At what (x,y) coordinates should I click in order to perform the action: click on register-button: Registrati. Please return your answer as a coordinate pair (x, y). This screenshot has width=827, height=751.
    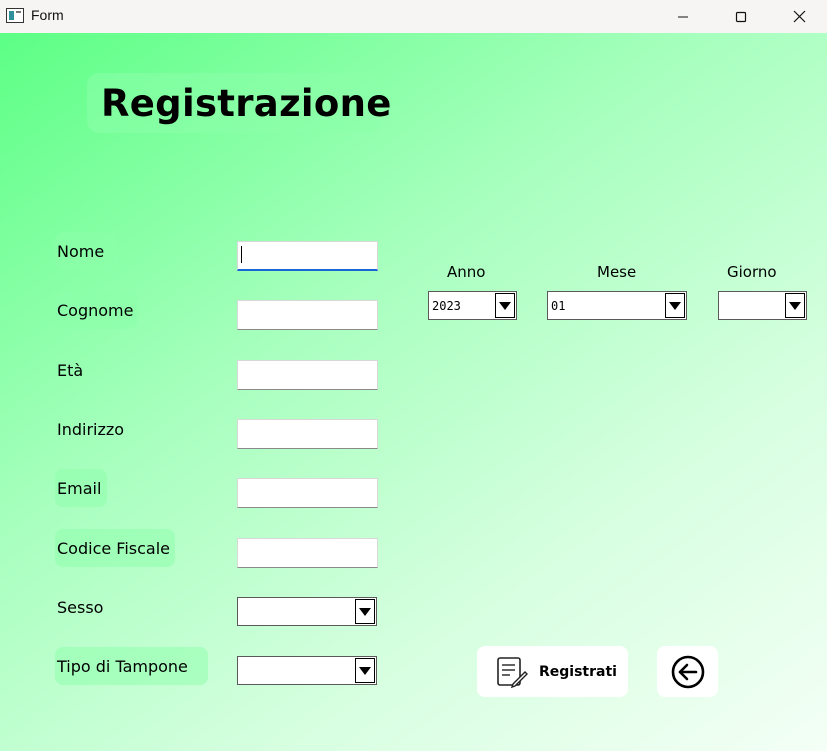
    Looking at the image, I should click on (552, 671).